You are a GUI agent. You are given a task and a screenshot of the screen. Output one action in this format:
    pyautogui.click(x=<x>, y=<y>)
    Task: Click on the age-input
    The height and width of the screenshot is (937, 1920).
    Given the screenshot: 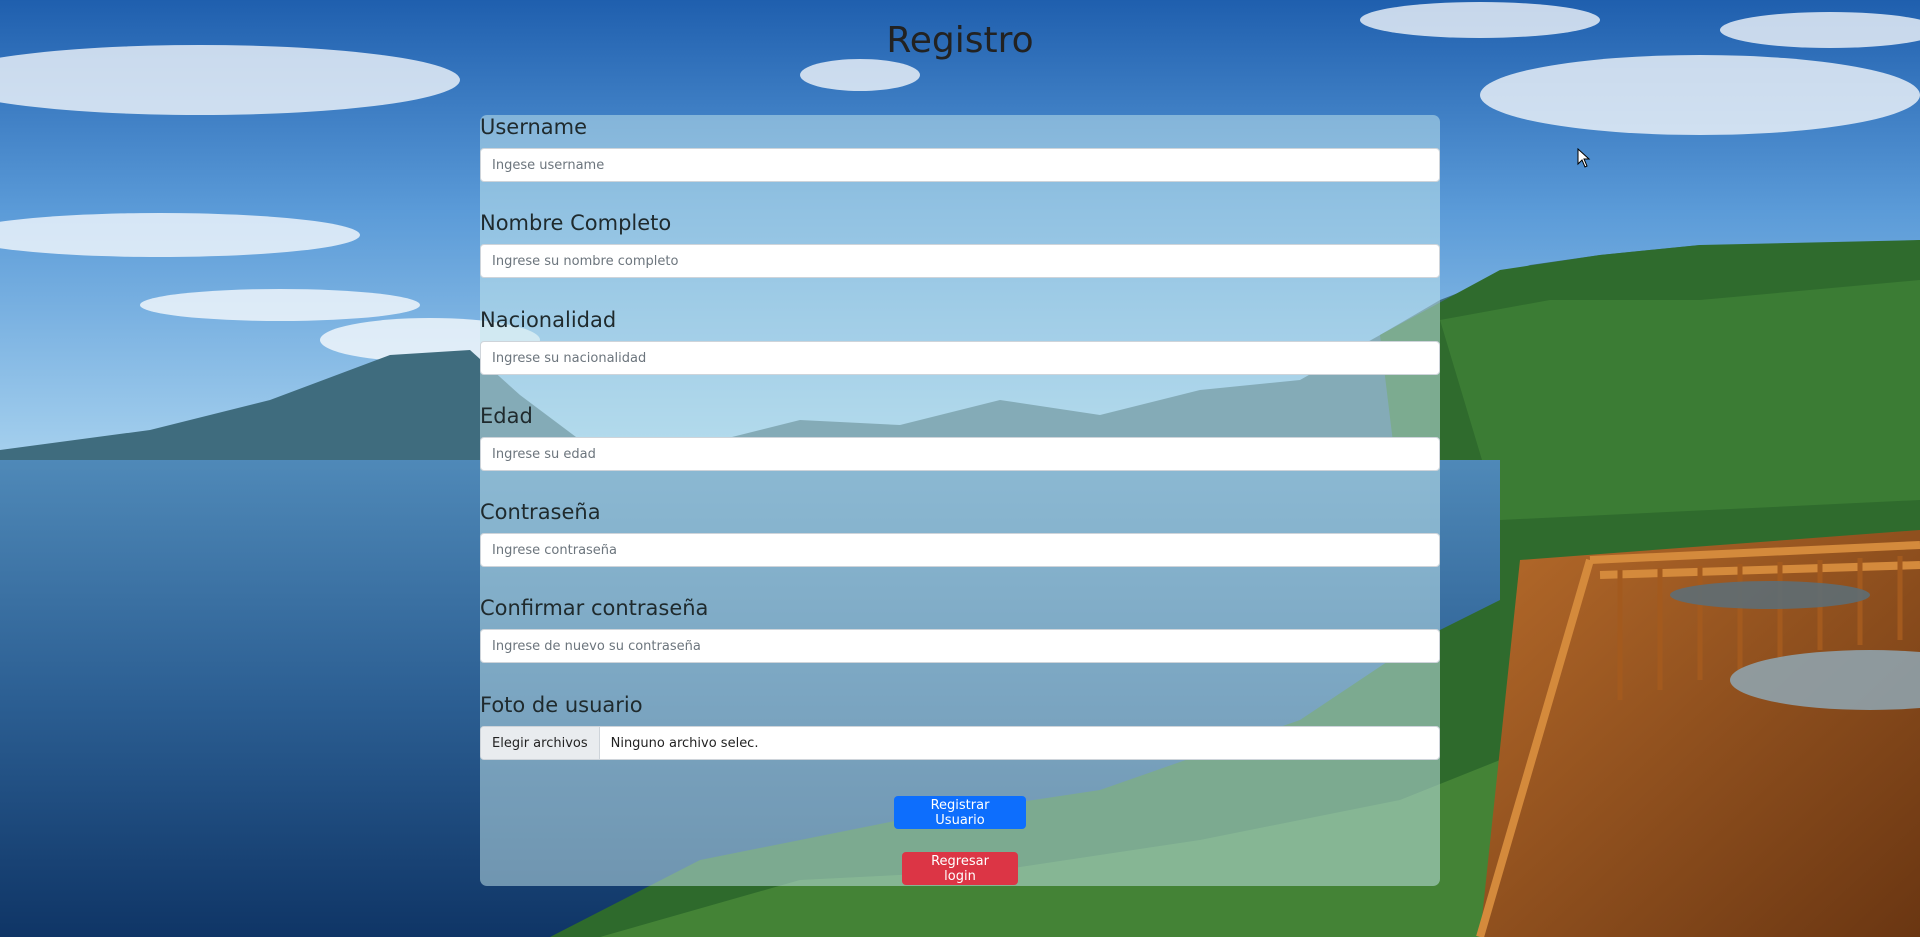 What is the action you would take?
    pyautogui.click(x=960, y=454)
    